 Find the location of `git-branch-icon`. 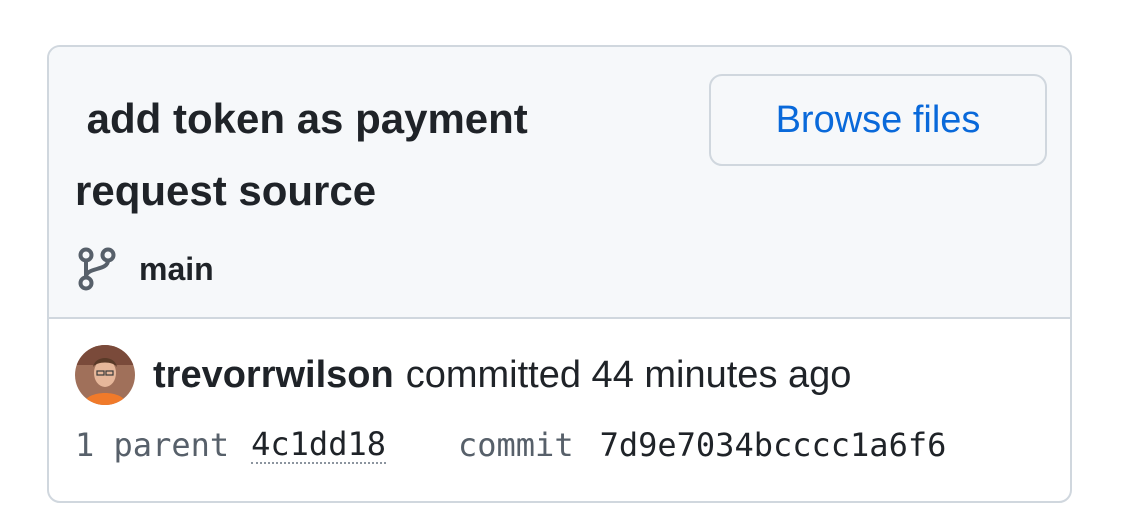

git-branch-icon is located at coordinates (97, 269).